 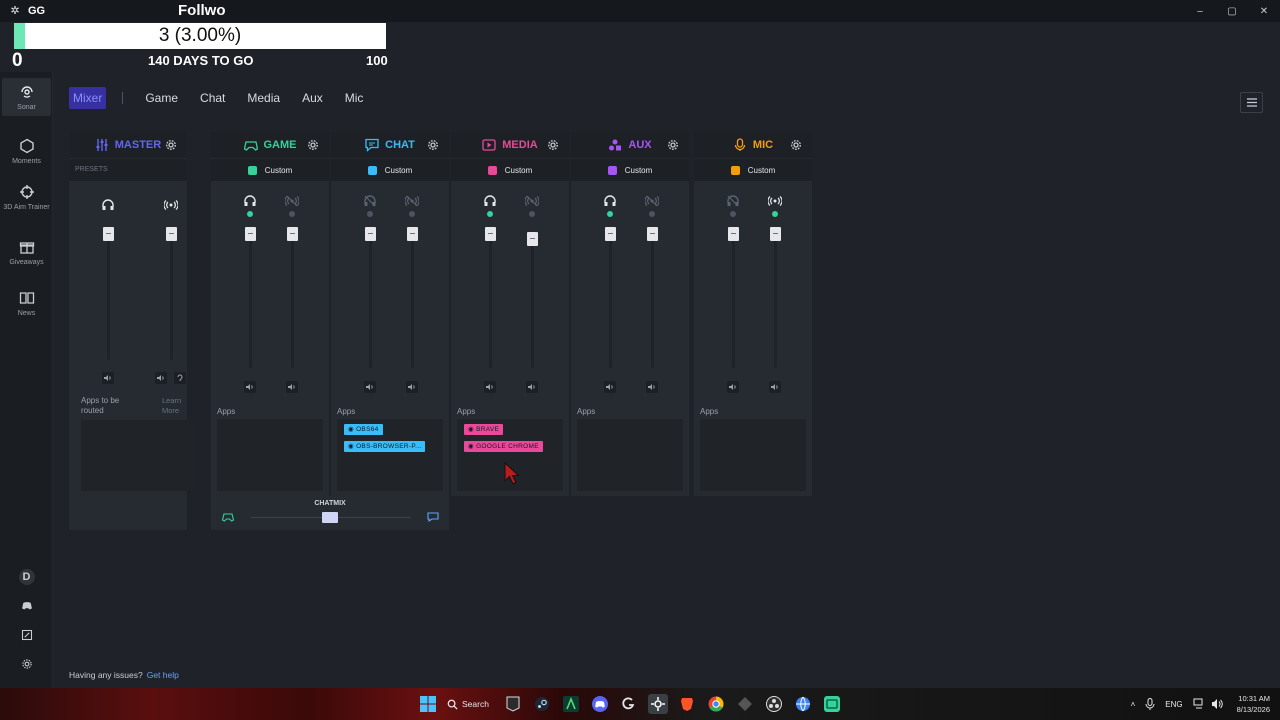 What do you see at coordinates (26, 198) in the screenshot?
I see `sidebar-item-aim-trainer: 3D Aim Trainer` at bounding box center [26, 198].